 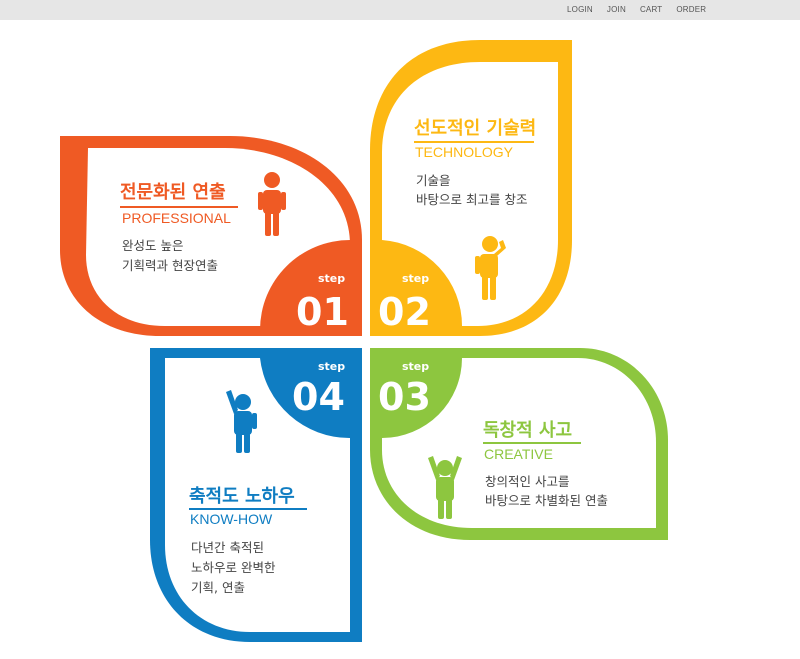 What do you see at coordinates (179, 207) in the screenshot?
I see `step-01-underline` at bounding box center [179, 207].